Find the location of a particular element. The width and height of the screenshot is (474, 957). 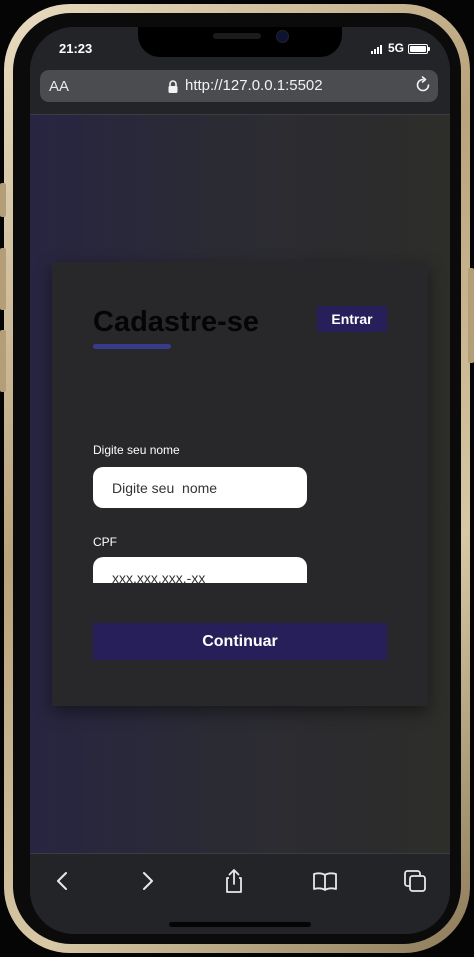

forward-icon is located at coordinates (147, 881).